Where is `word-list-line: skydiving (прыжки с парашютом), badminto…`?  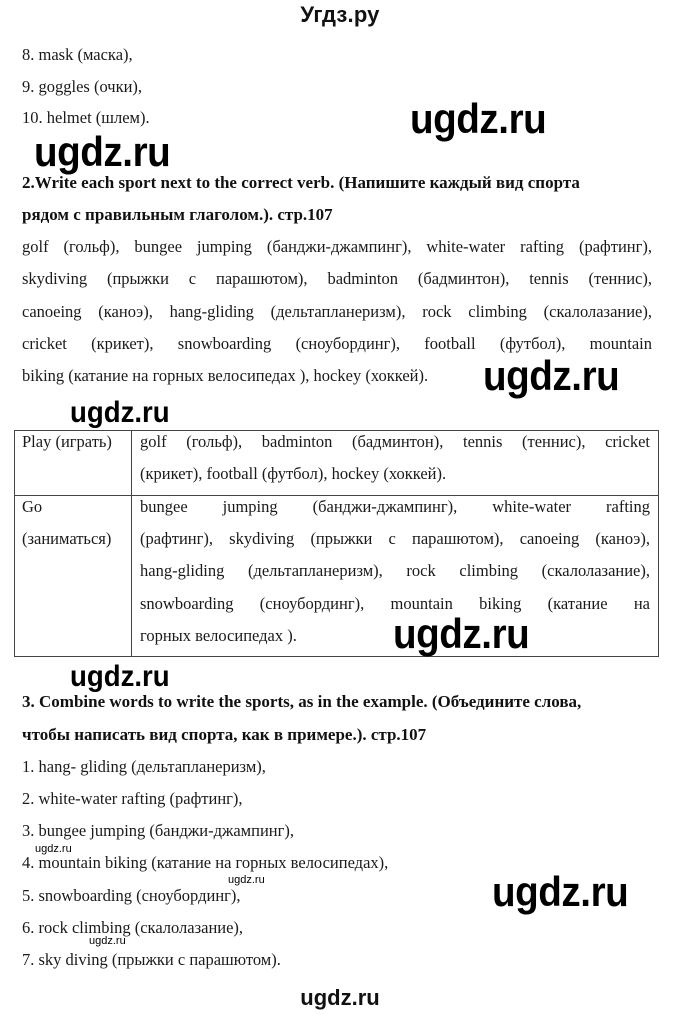 word-list-line: skydiving (прыжки с парашютом), badminto… is located at coordinates (337, 278).